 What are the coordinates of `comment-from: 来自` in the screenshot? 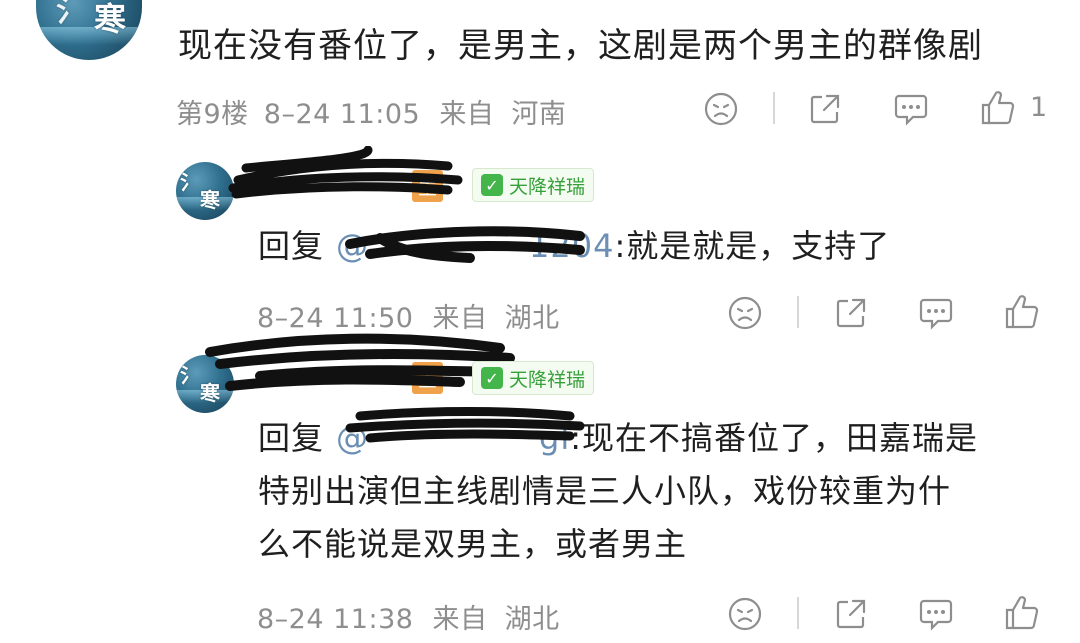 It's located at (467, 114).